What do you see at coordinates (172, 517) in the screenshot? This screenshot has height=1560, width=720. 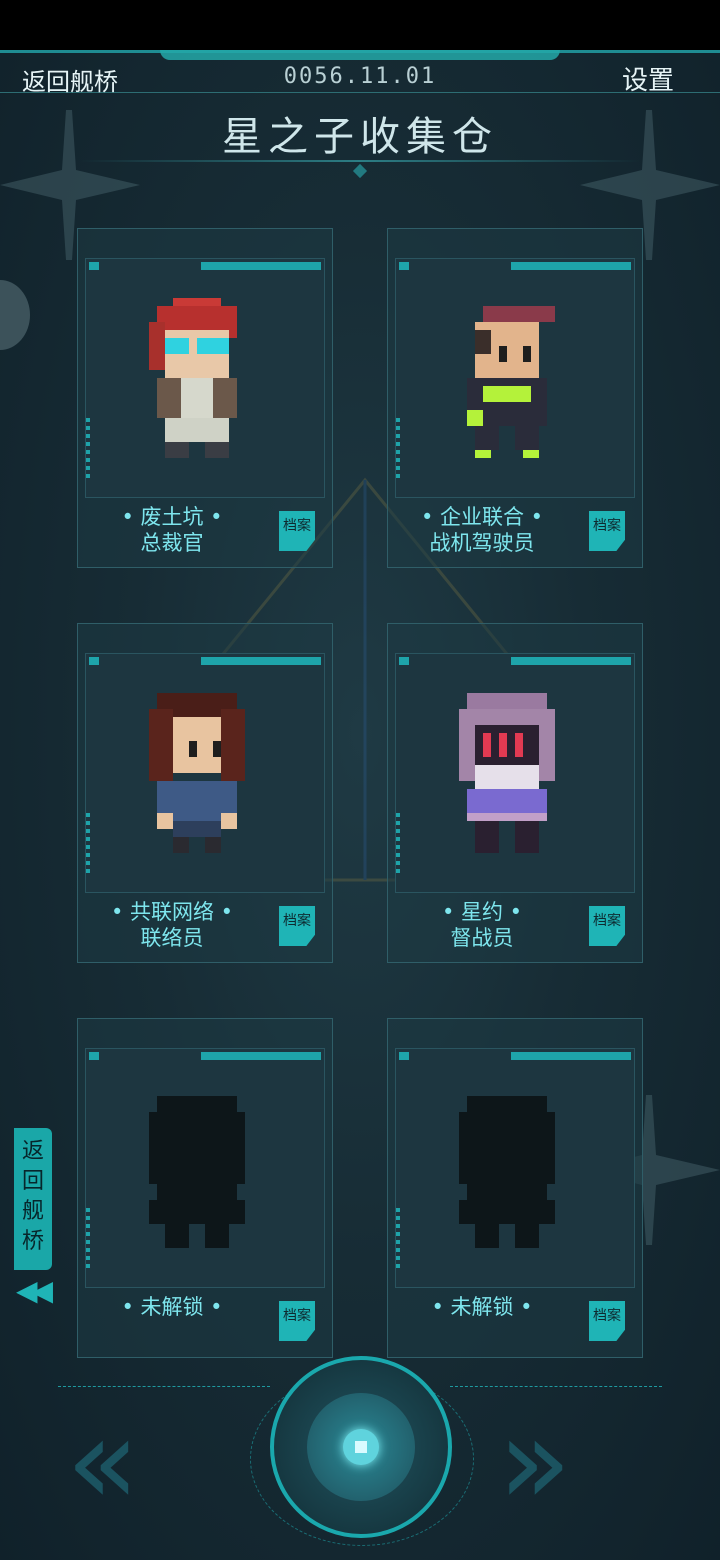 I see `character-faction: • 废土坑 •` at bounding box center [172, 517].